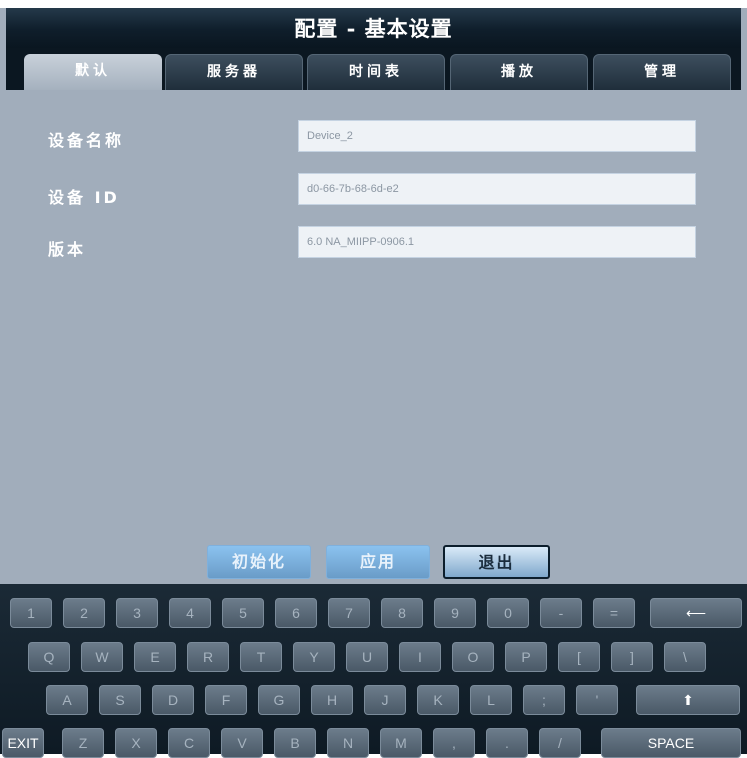  What do you see at coordinates (519, 73) in the screenshot?
I see `tab-playback: 播放` at bounding box center [519, 73].